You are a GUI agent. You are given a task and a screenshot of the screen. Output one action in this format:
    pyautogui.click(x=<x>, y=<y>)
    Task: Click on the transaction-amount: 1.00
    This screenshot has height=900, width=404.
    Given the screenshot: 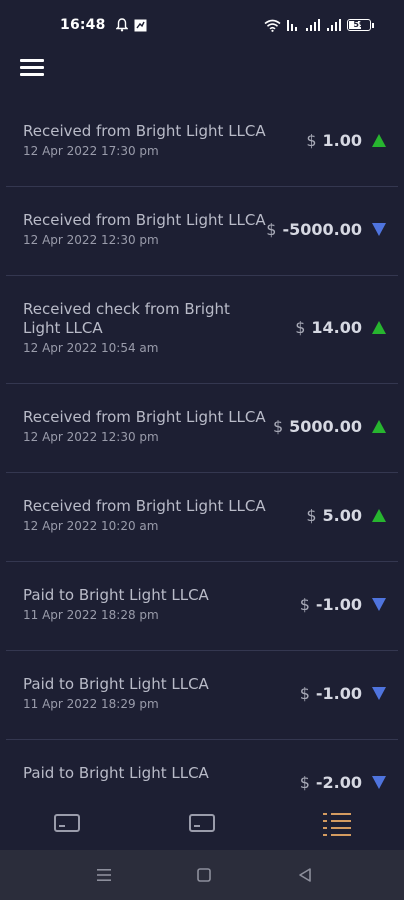 What is the action you would take?
    pyautogui.click(x=342, y=140)
    